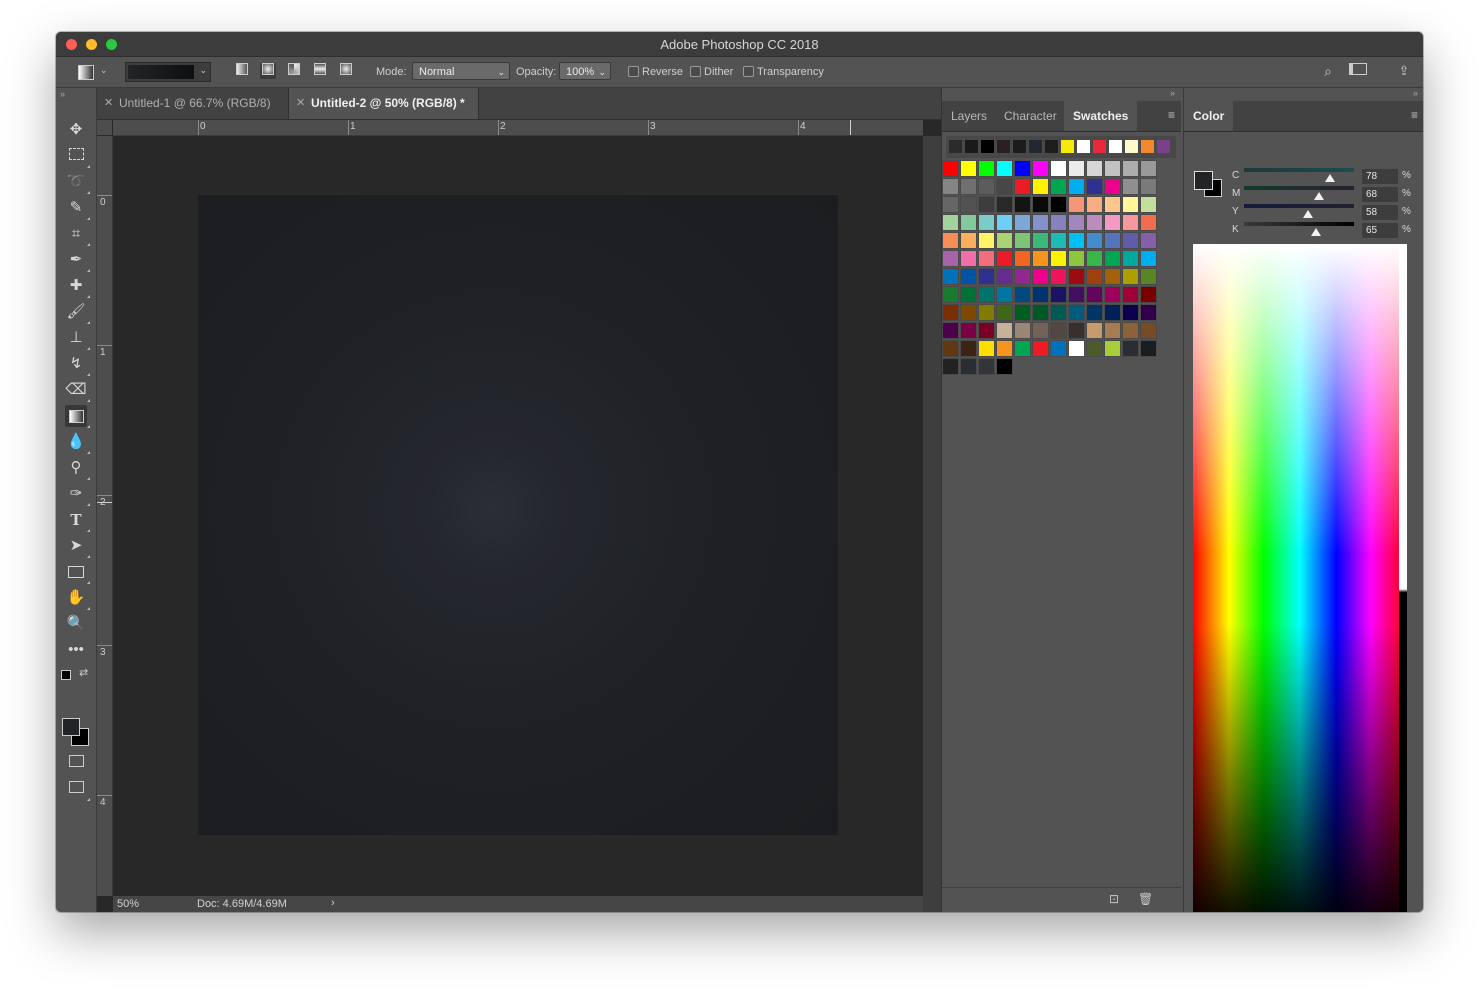 The height and width of the screenshot is (993, 1479). I want to click on vertical-ruler: 0 1 2 3 4, so click(105, 516).